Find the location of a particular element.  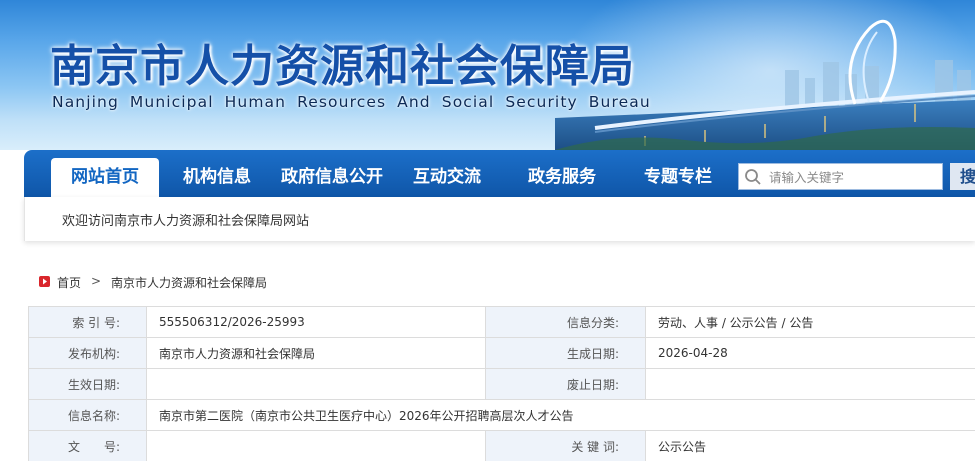

nav-item-gov-info-disclosure: 政府信息公开 is located at coordinates (332, 177).